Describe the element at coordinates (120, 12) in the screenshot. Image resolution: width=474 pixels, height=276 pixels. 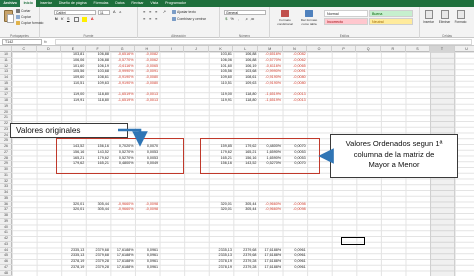
I see `shrink-font-icon: A` at that location.